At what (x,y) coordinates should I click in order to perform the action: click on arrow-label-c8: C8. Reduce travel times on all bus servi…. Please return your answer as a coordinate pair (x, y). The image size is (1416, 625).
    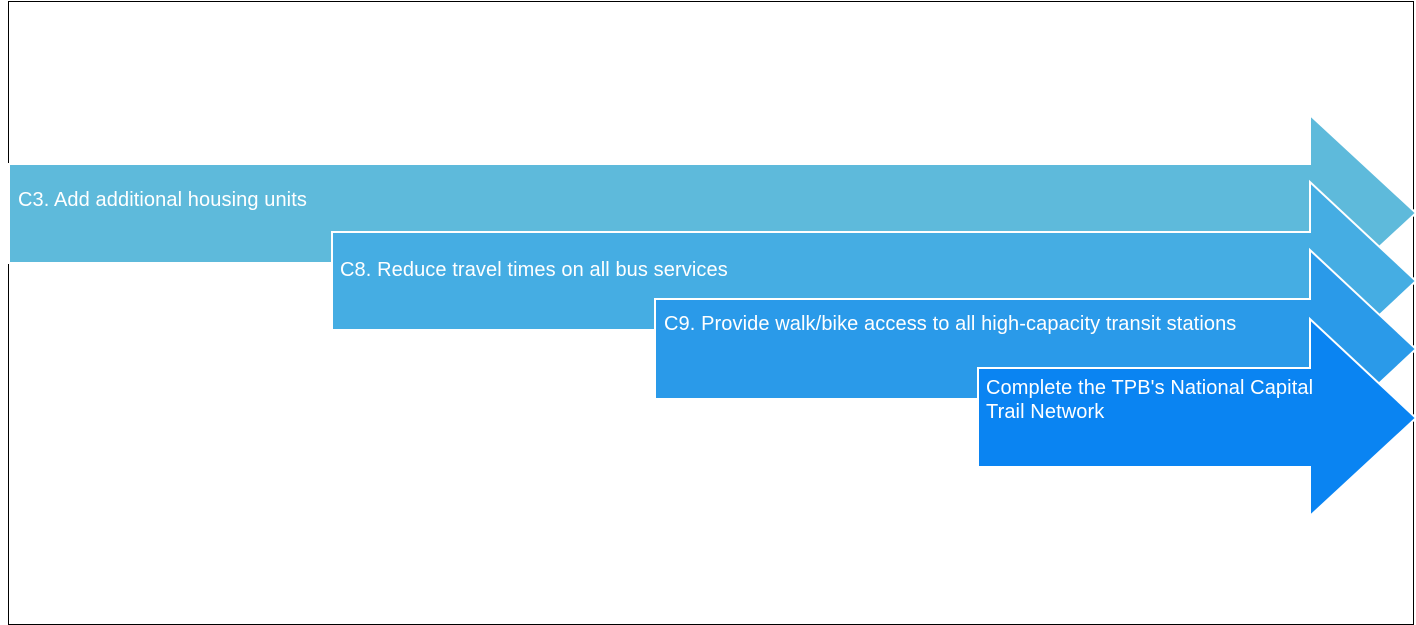
    Looking at the image, I should click on (534, 270).